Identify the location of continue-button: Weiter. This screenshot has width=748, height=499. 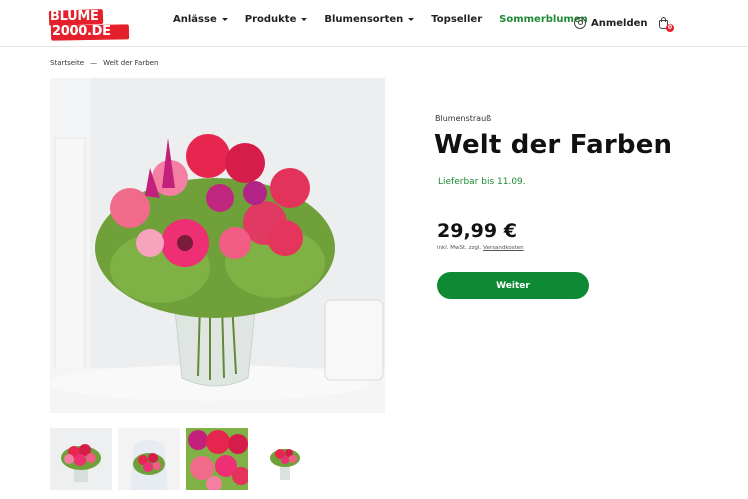
(513, 285).